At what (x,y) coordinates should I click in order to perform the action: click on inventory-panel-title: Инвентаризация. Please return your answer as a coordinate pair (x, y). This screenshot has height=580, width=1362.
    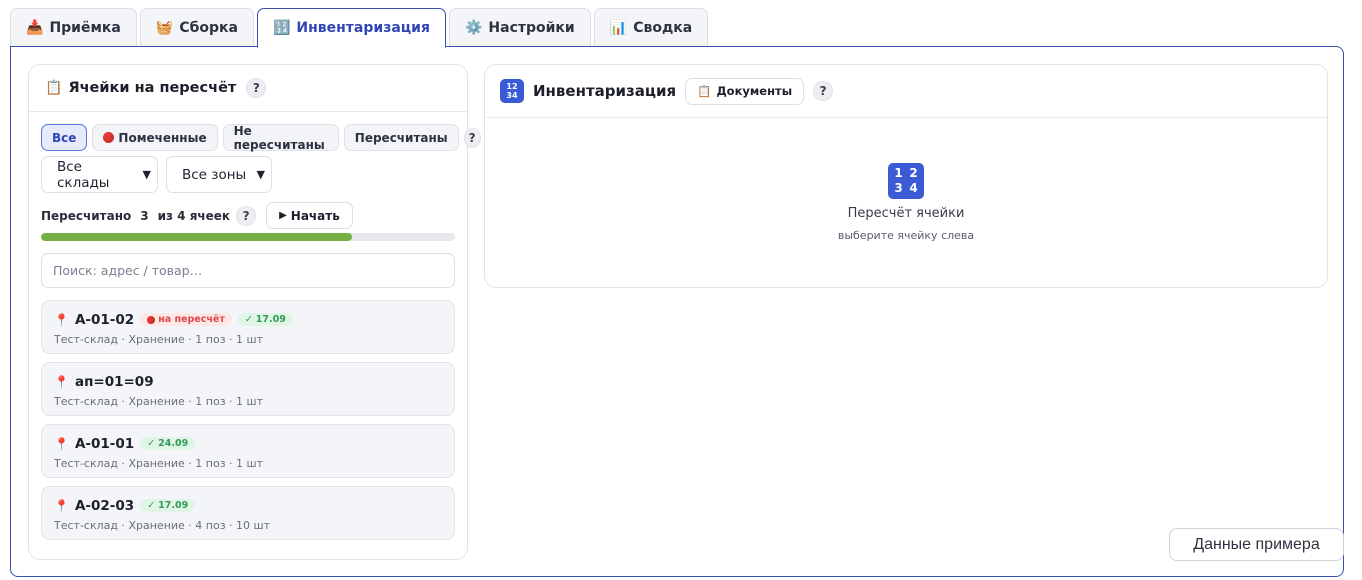
    Looking at the image, I should click on (605, 91).